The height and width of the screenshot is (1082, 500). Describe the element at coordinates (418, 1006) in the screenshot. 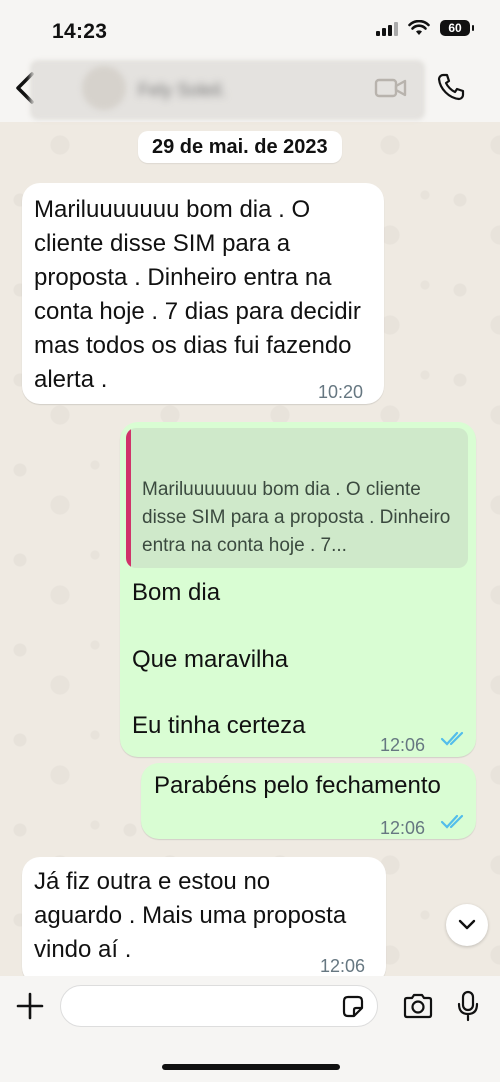

I see `camera-icon` at that location.